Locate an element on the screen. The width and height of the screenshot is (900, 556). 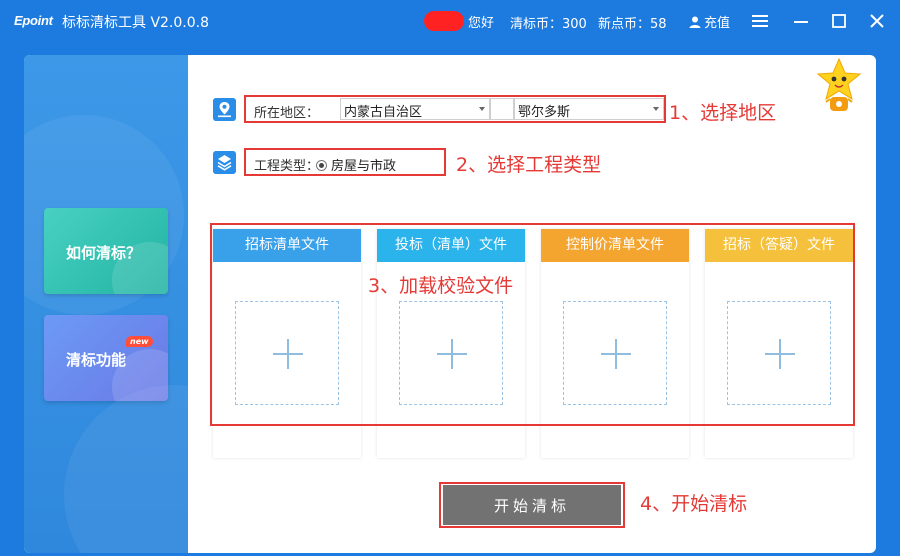
new-badge: new is located at coordinates (139, 341).